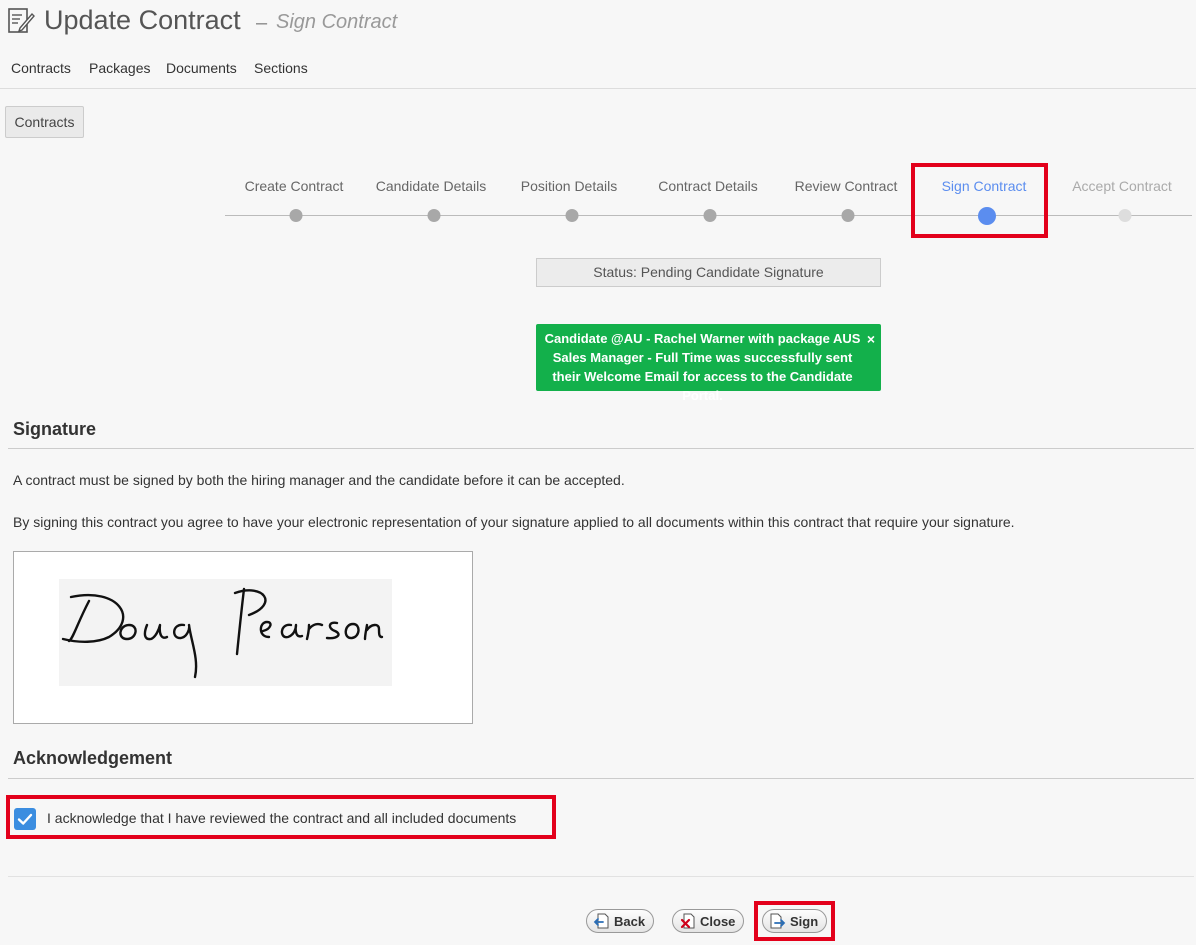 The image size is (1196, 945). Describe the element at coordinates (846, 186) in the screenshot. I see `step-review-contract: Review Contract` at that location.